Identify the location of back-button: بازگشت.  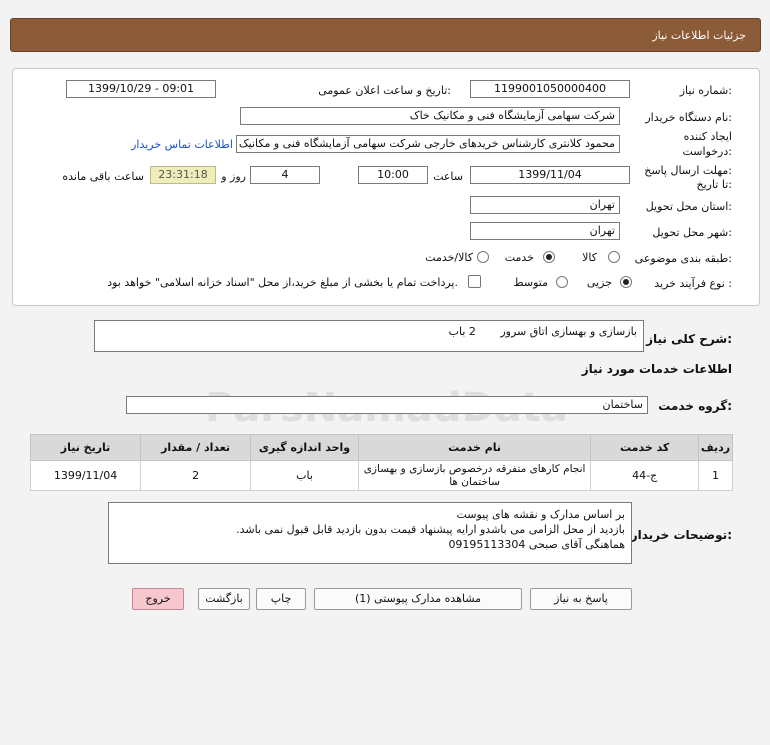
(224, 599).